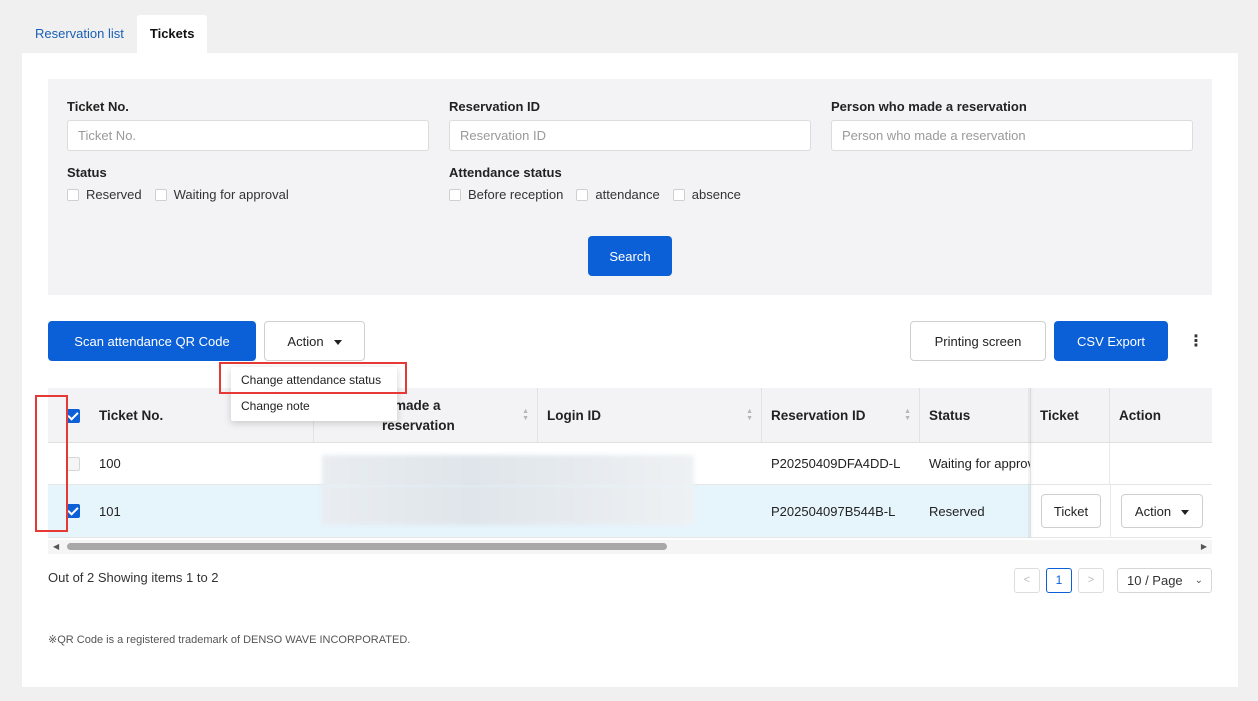  I want to click on col-label: Status, so click(950, 415).